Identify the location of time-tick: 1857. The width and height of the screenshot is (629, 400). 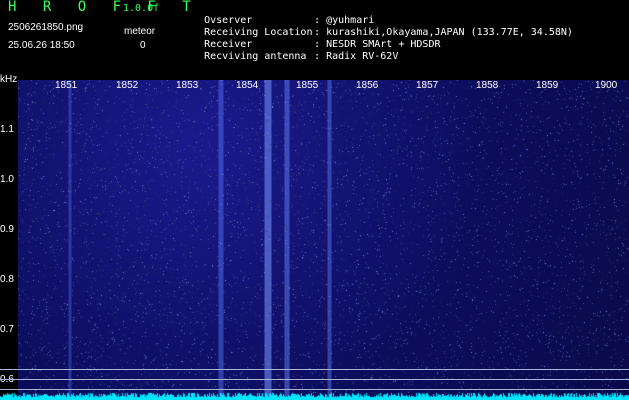
(427, 85).